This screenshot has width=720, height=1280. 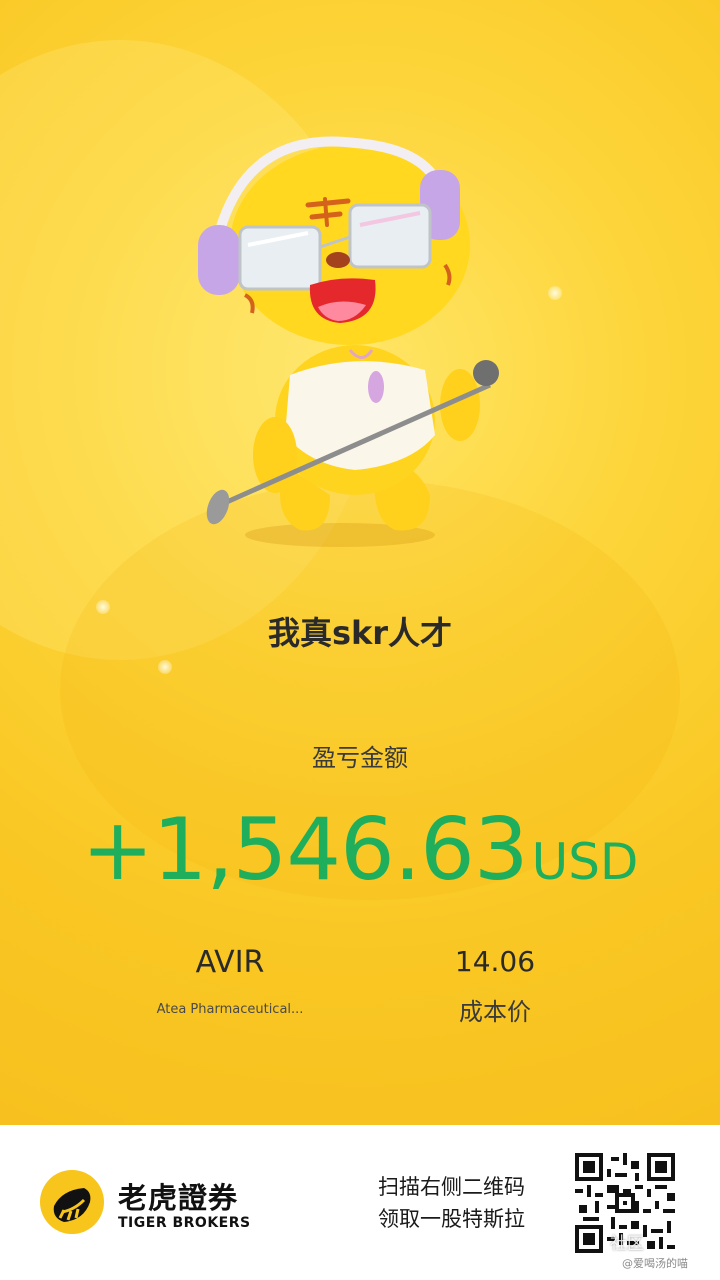 I want to click on watermark-community: 社区, so click(x=627, y=1244).